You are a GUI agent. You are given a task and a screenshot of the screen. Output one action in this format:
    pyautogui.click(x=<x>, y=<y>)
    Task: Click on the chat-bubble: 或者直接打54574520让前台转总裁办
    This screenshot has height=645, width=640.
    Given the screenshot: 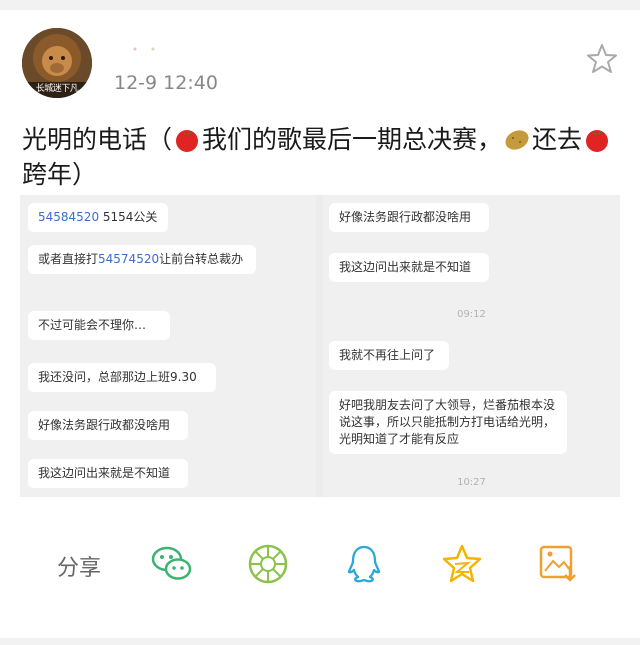 What is the action you would take?
    pyautogui.click(x=142, y=259)
    